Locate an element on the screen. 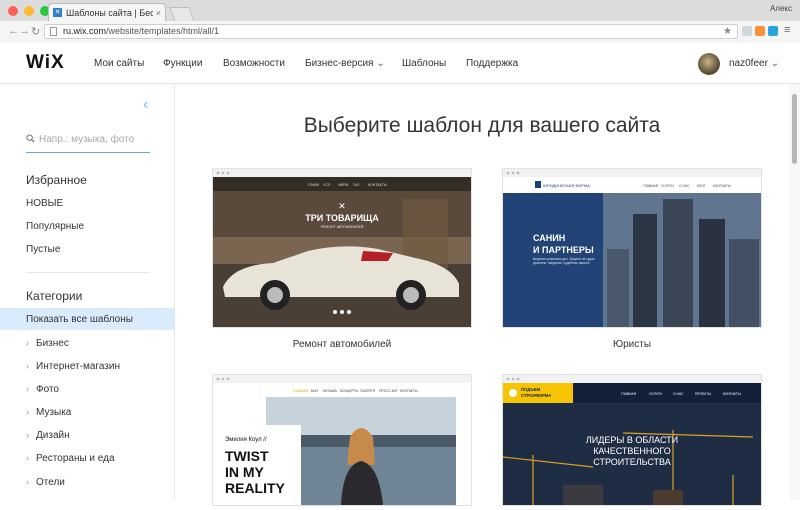  categories-heading: Категории is located at coordinates (54, 296).